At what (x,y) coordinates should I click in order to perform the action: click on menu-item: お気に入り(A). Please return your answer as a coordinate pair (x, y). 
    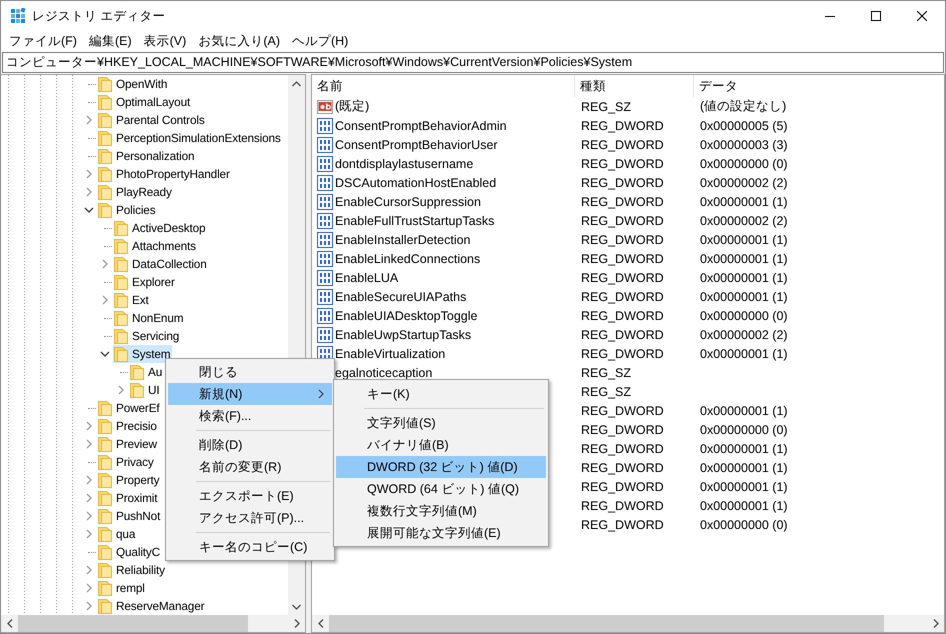
    Looking at the image, I should click on (239, 41).